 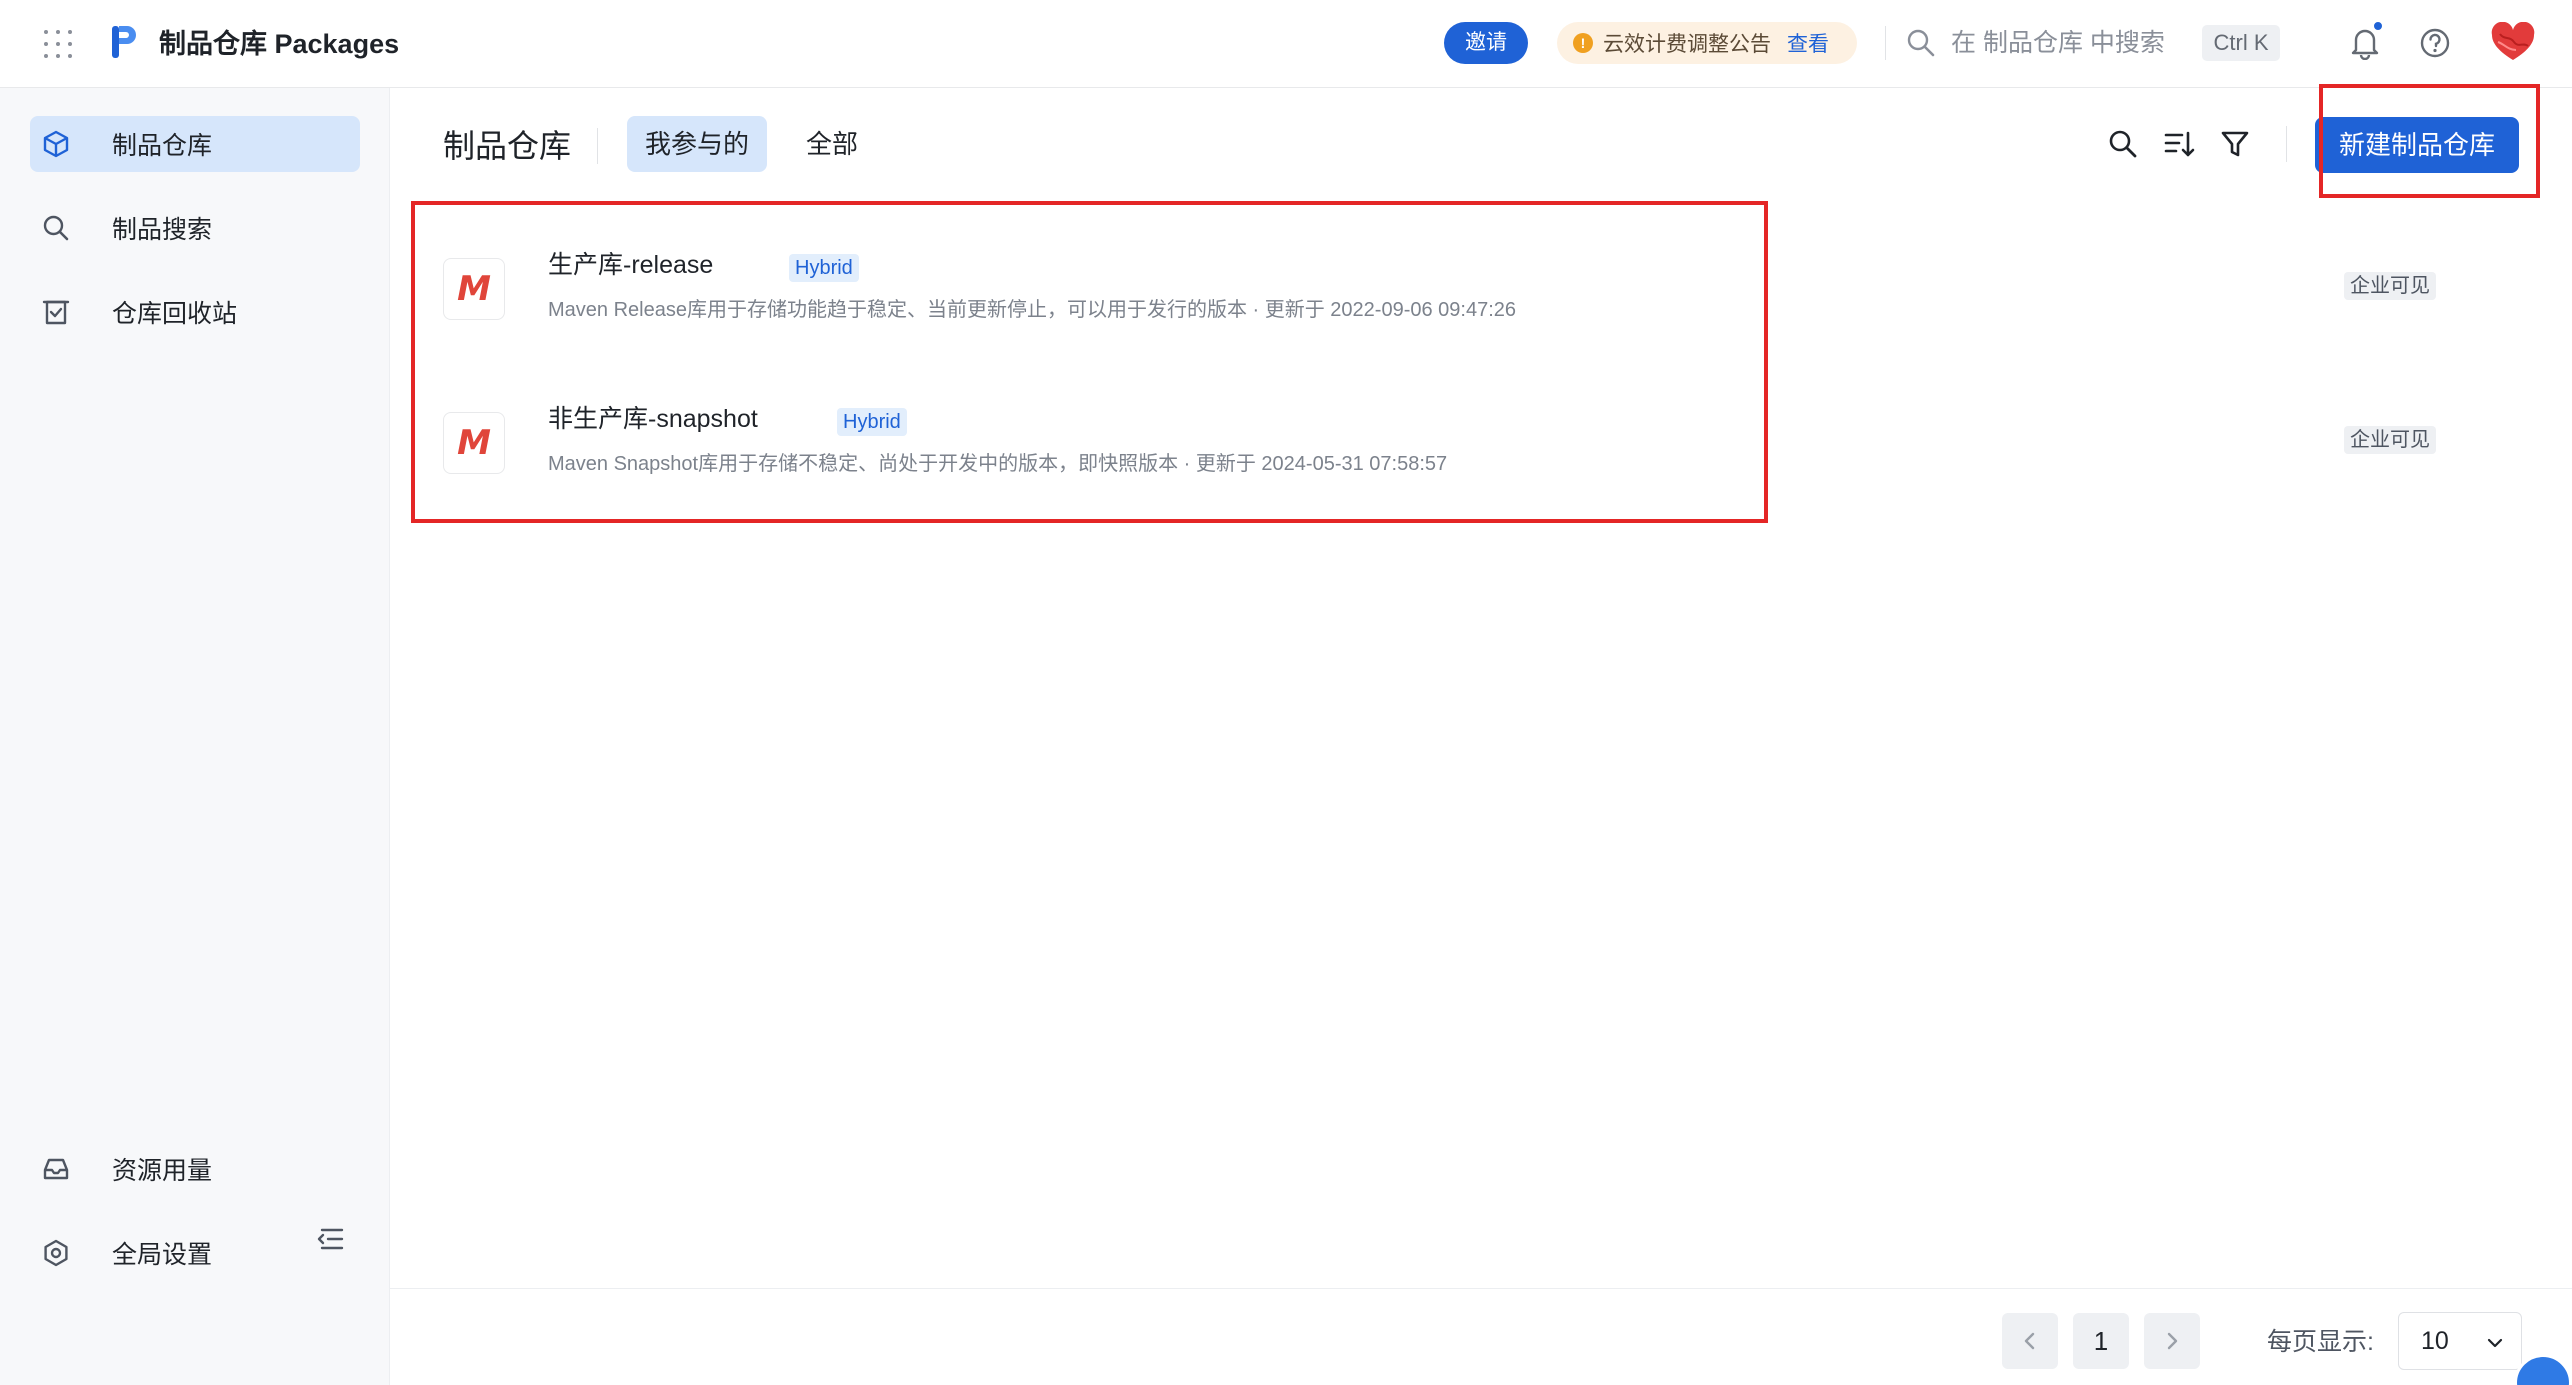 What do you see at coordinates (507, 146) in the screenshot?
I see `page-title: 制品仓库` at bounding box center [507, 146].